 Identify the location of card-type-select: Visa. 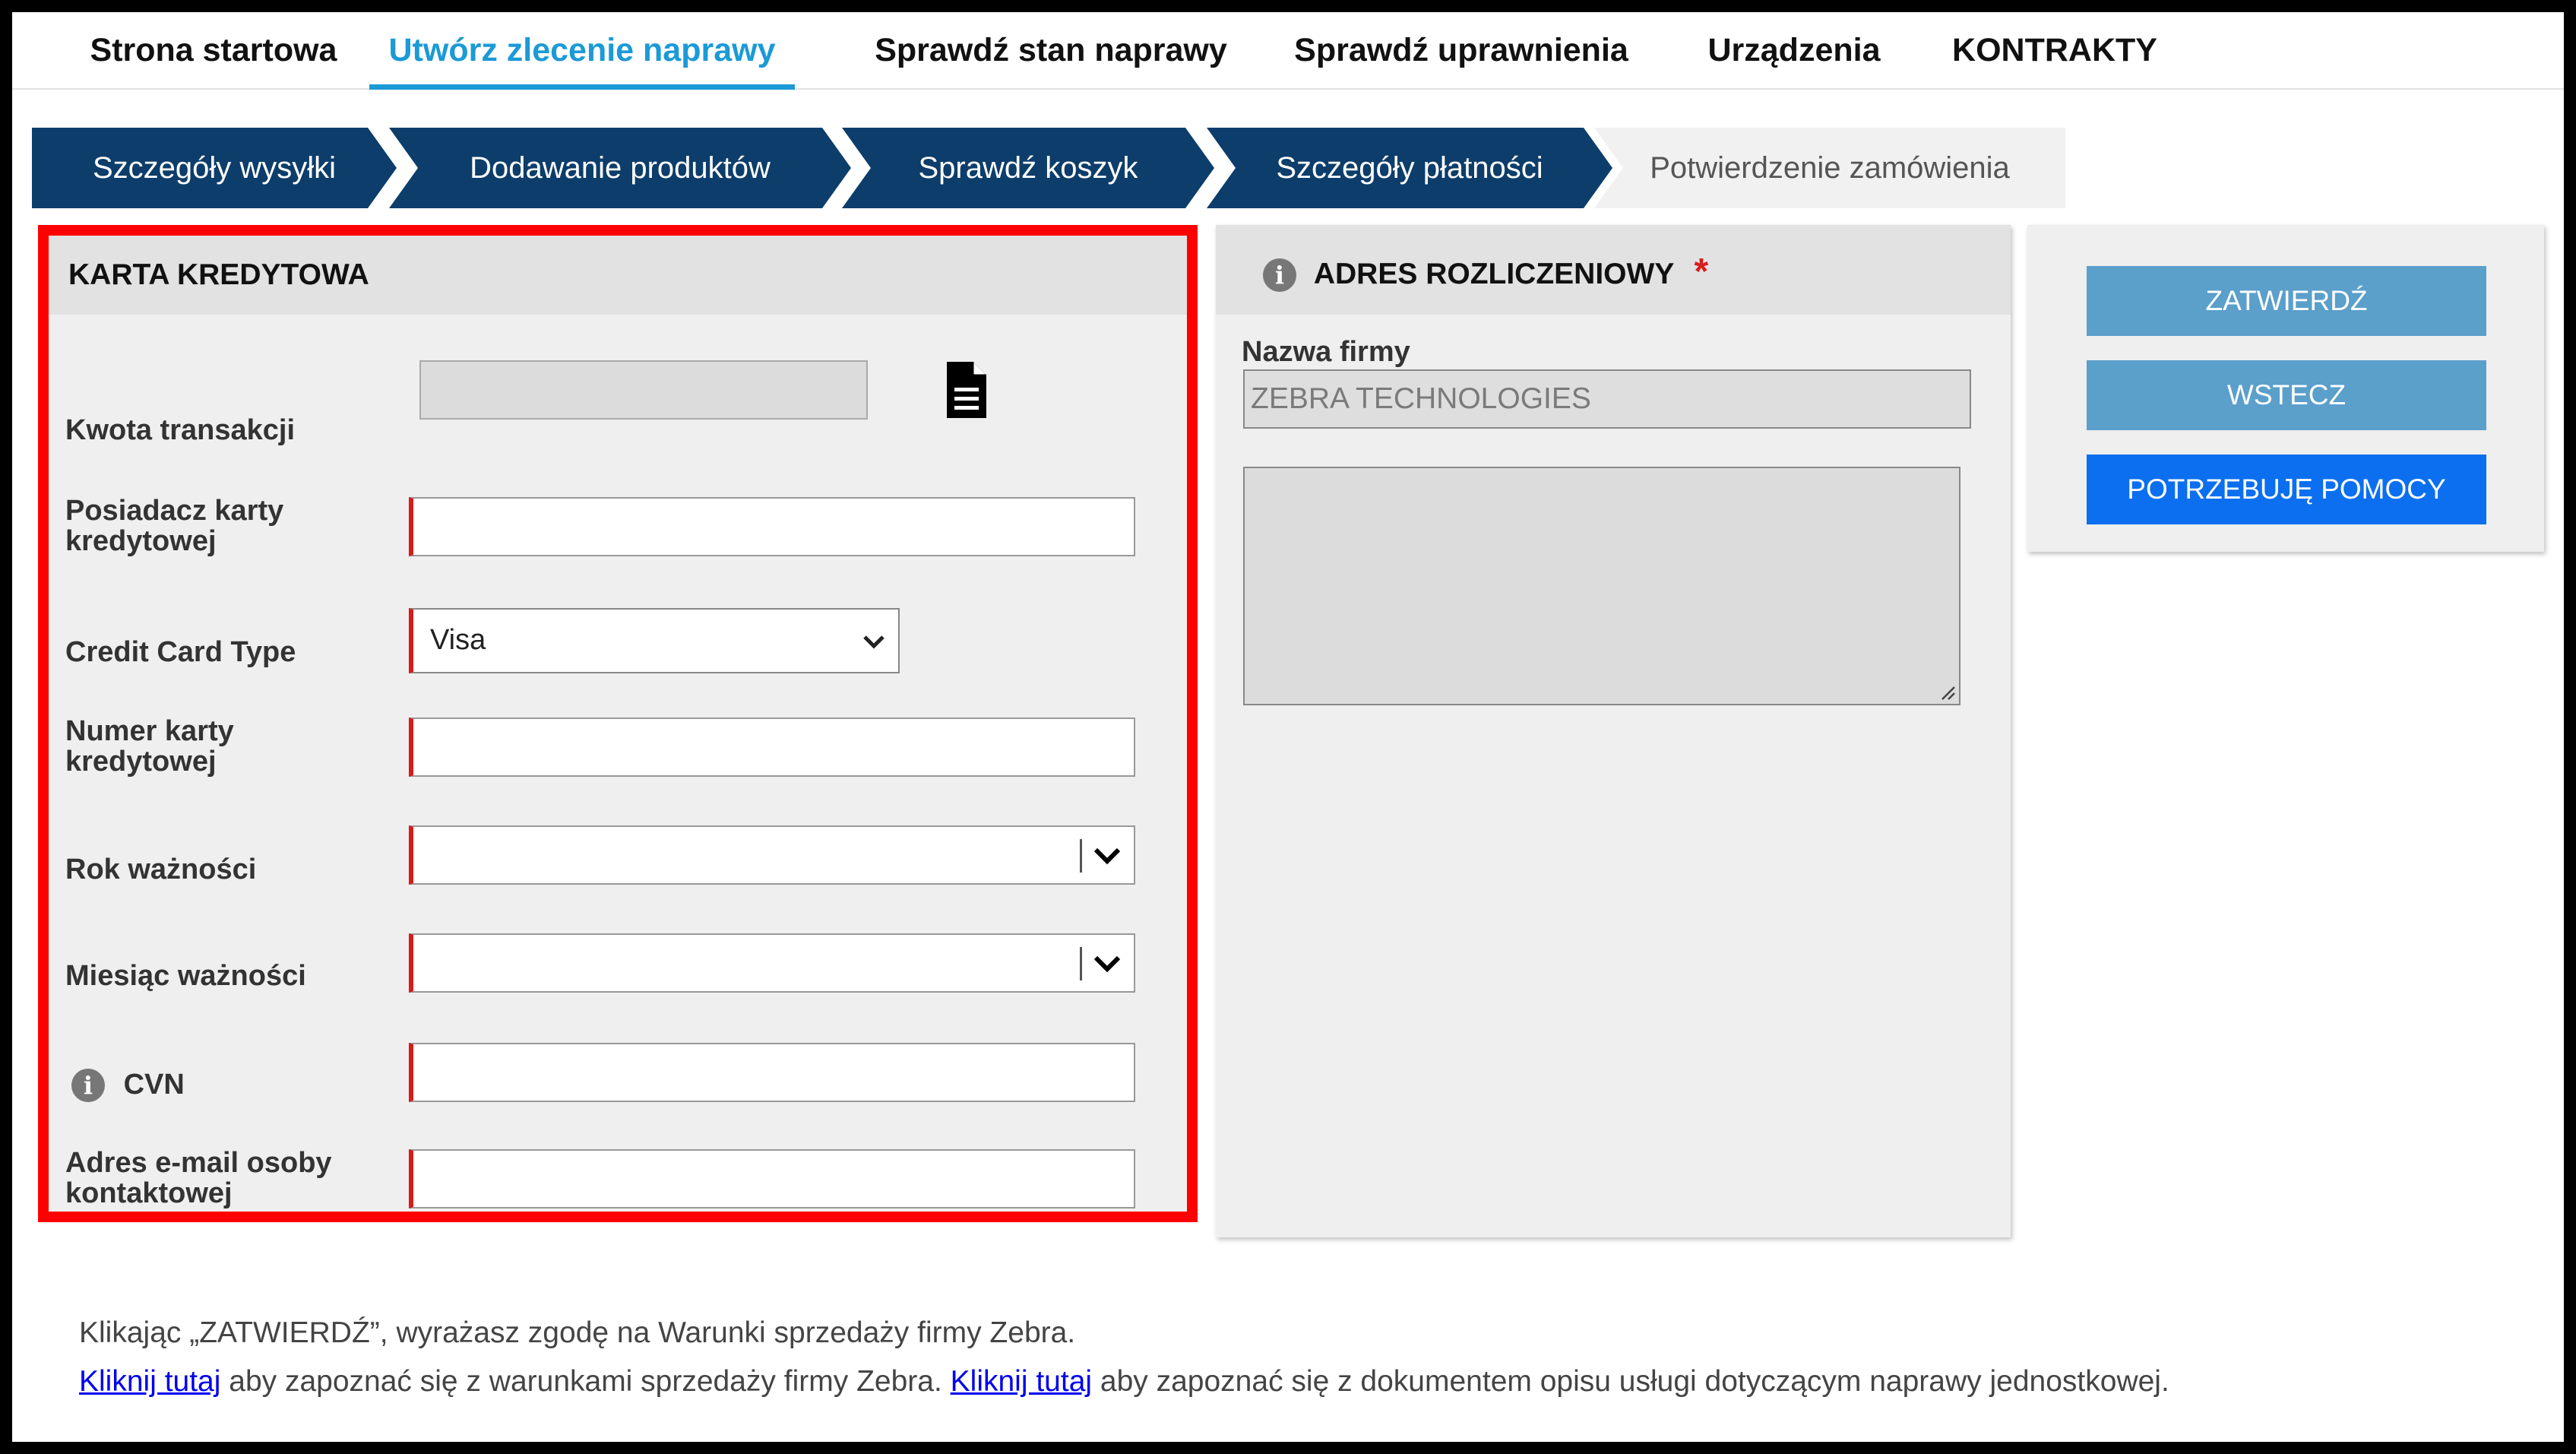
(654, 640).